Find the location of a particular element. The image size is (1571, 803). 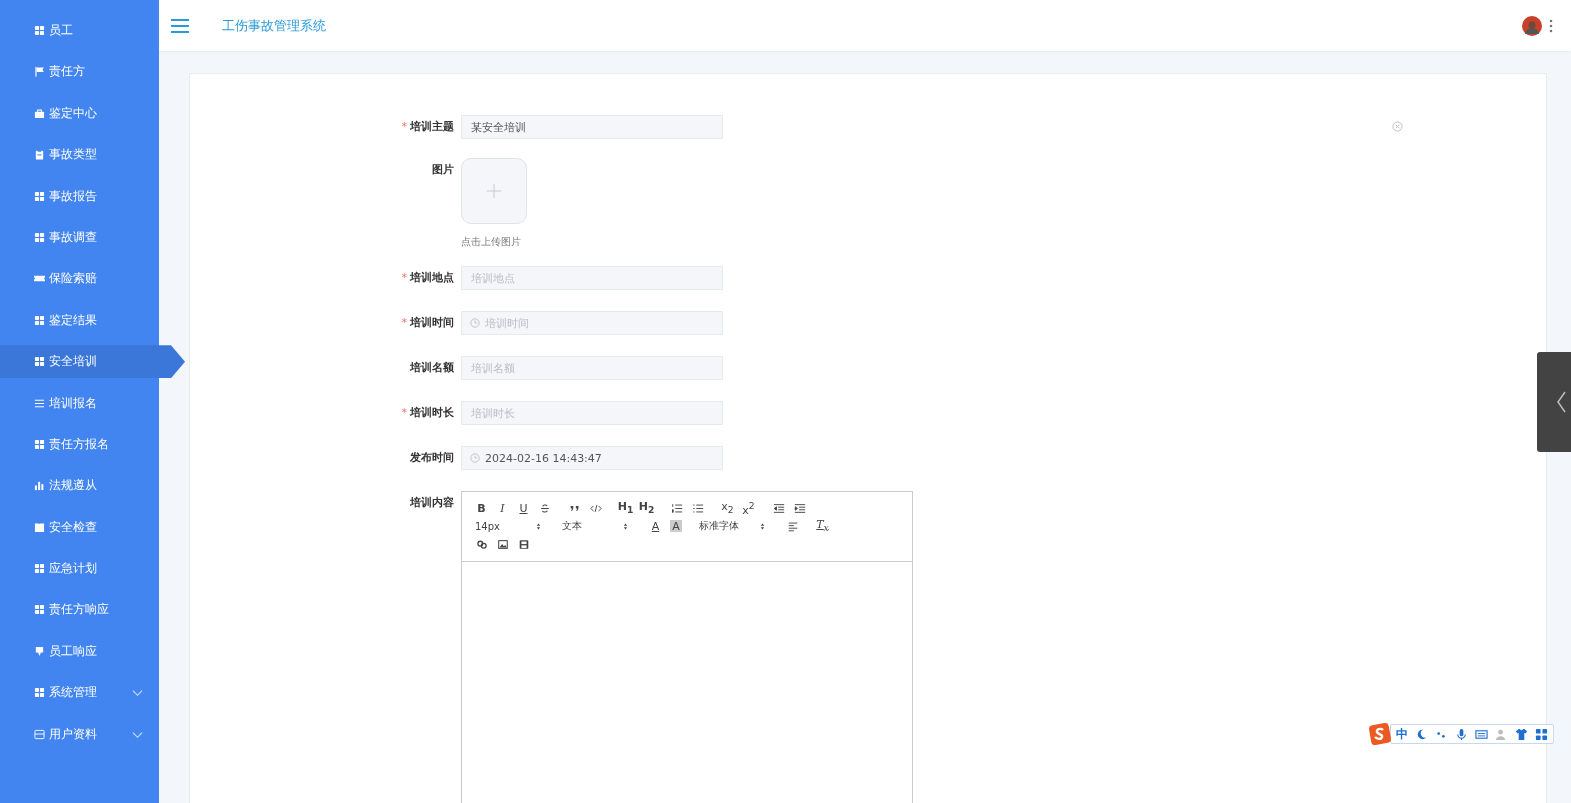

field-label: 培训时长 is located at coordinates (432, 413).